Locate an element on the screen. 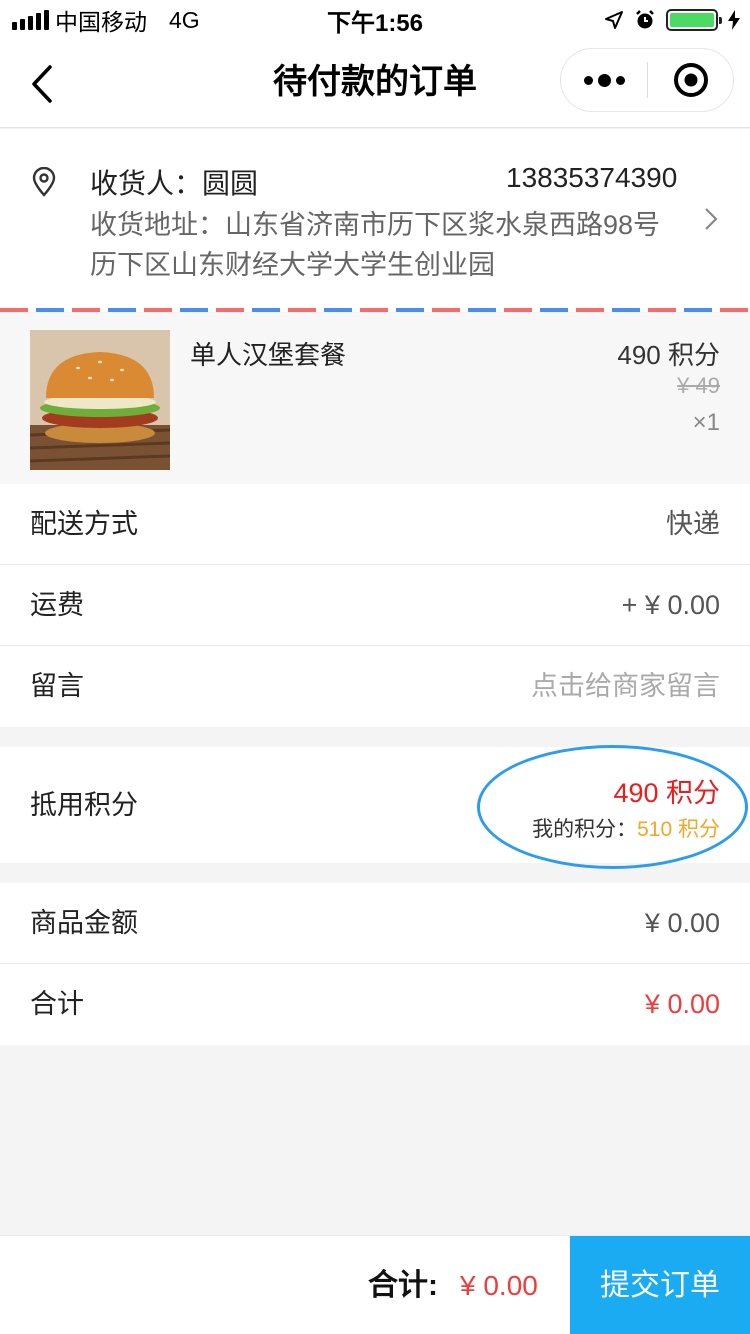 This screenshot has width=750, height=1334. delivery-method-label: 配送方式 is located at coordinates (84, 524).